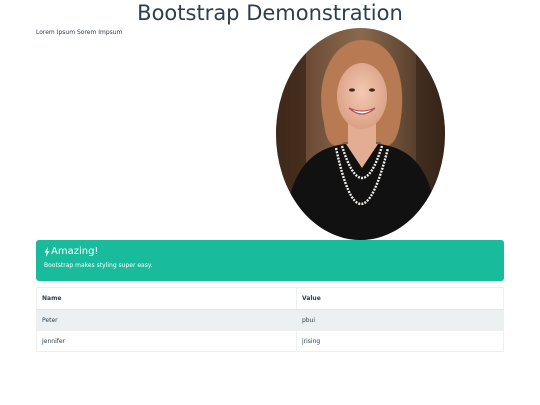 The image size is (540, 405). I want to click on table-header-row: Name Value, so click(270, 298).